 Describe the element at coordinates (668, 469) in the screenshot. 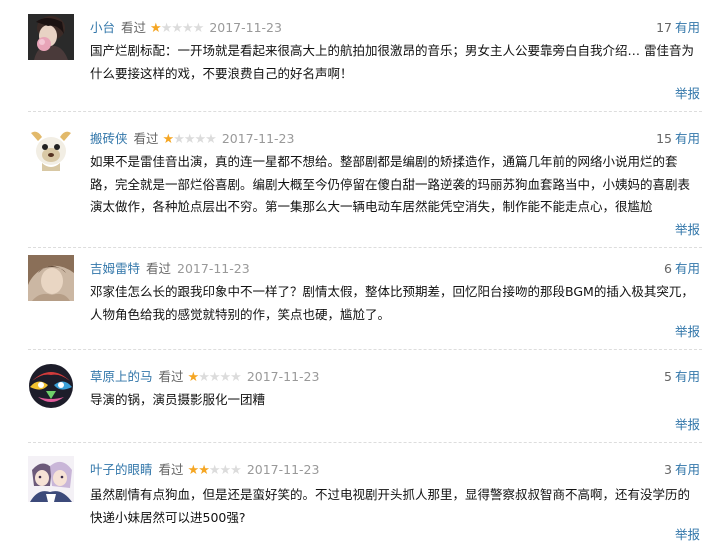

I see `useful-count: 3` at that location.